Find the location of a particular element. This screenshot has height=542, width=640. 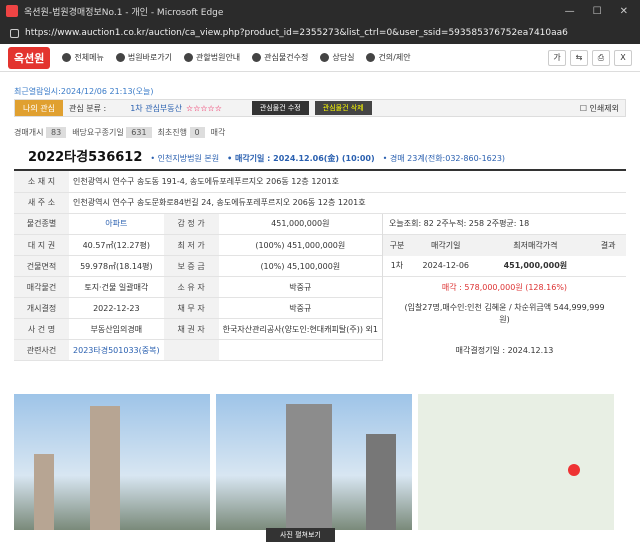

chat-icon is located at coordinates (325, 57).